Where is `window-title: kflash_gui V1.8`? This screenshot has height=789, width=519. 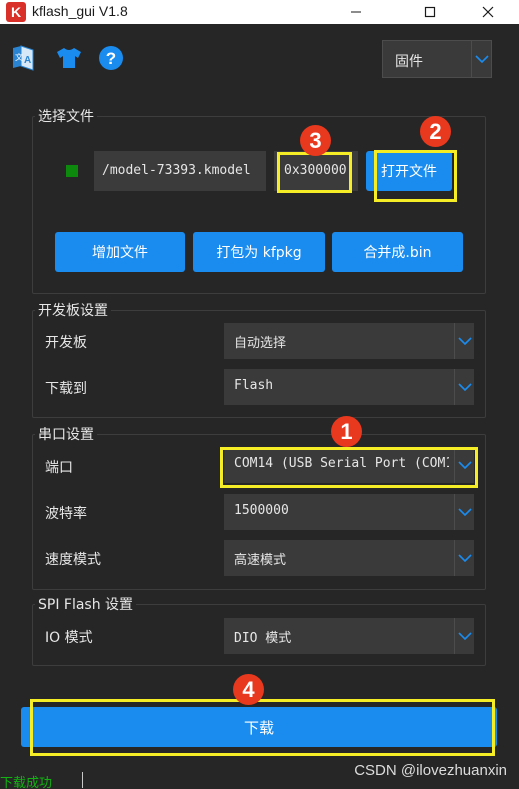
window-title: kflash_gui V1.8 is located at coordinates (80, 11).